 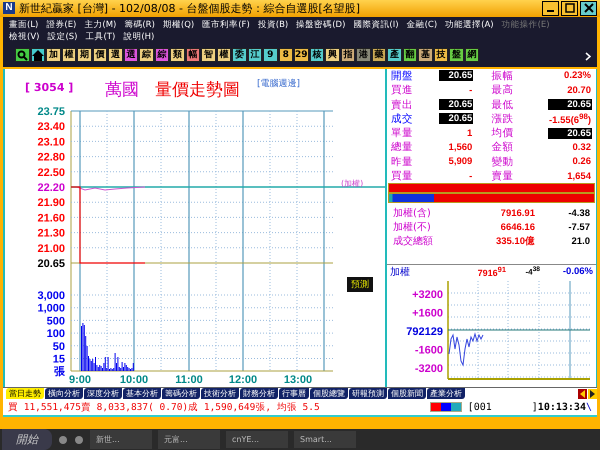 I want to click on price-axis-label: 22.50, so click(x=51, y=172).